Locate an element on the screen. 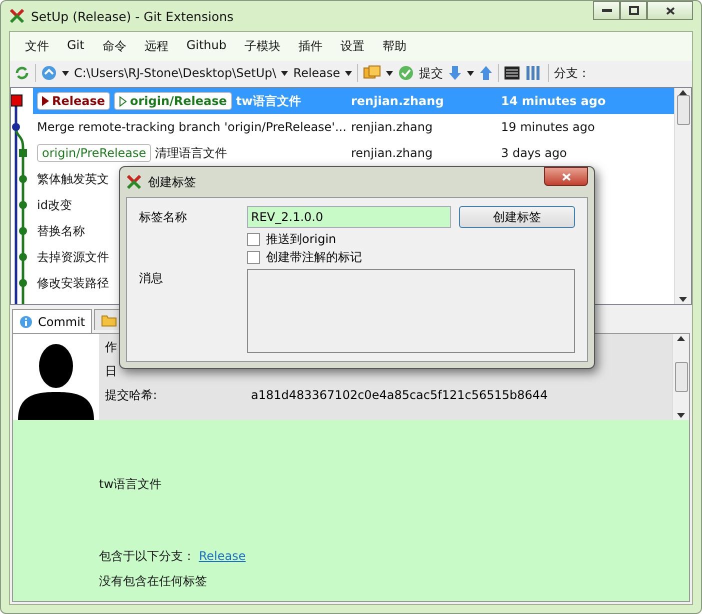 This screenshot has width=702, height=614. folder-icon is located at coordinates (109, 320).